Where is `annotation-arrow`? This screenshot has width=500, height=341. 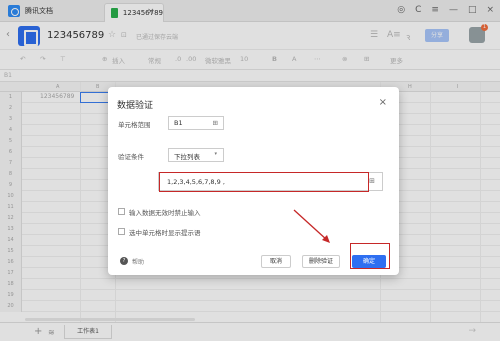 annotation-arrow is located at coordinates (311, 226).